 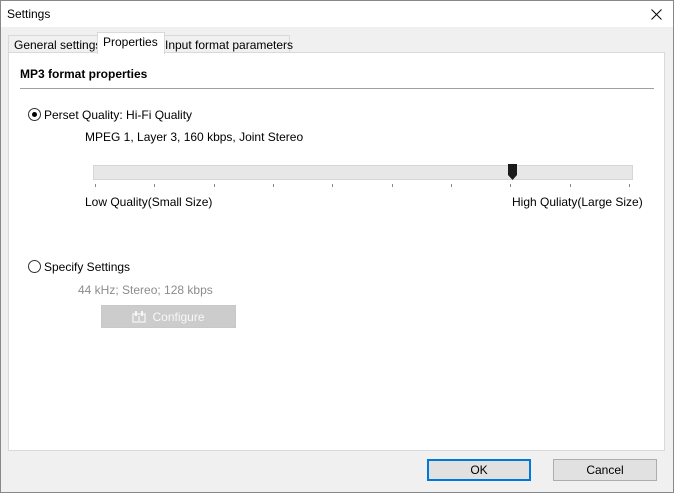 I want to click on slider-ticks, so click(x=363, y=186).